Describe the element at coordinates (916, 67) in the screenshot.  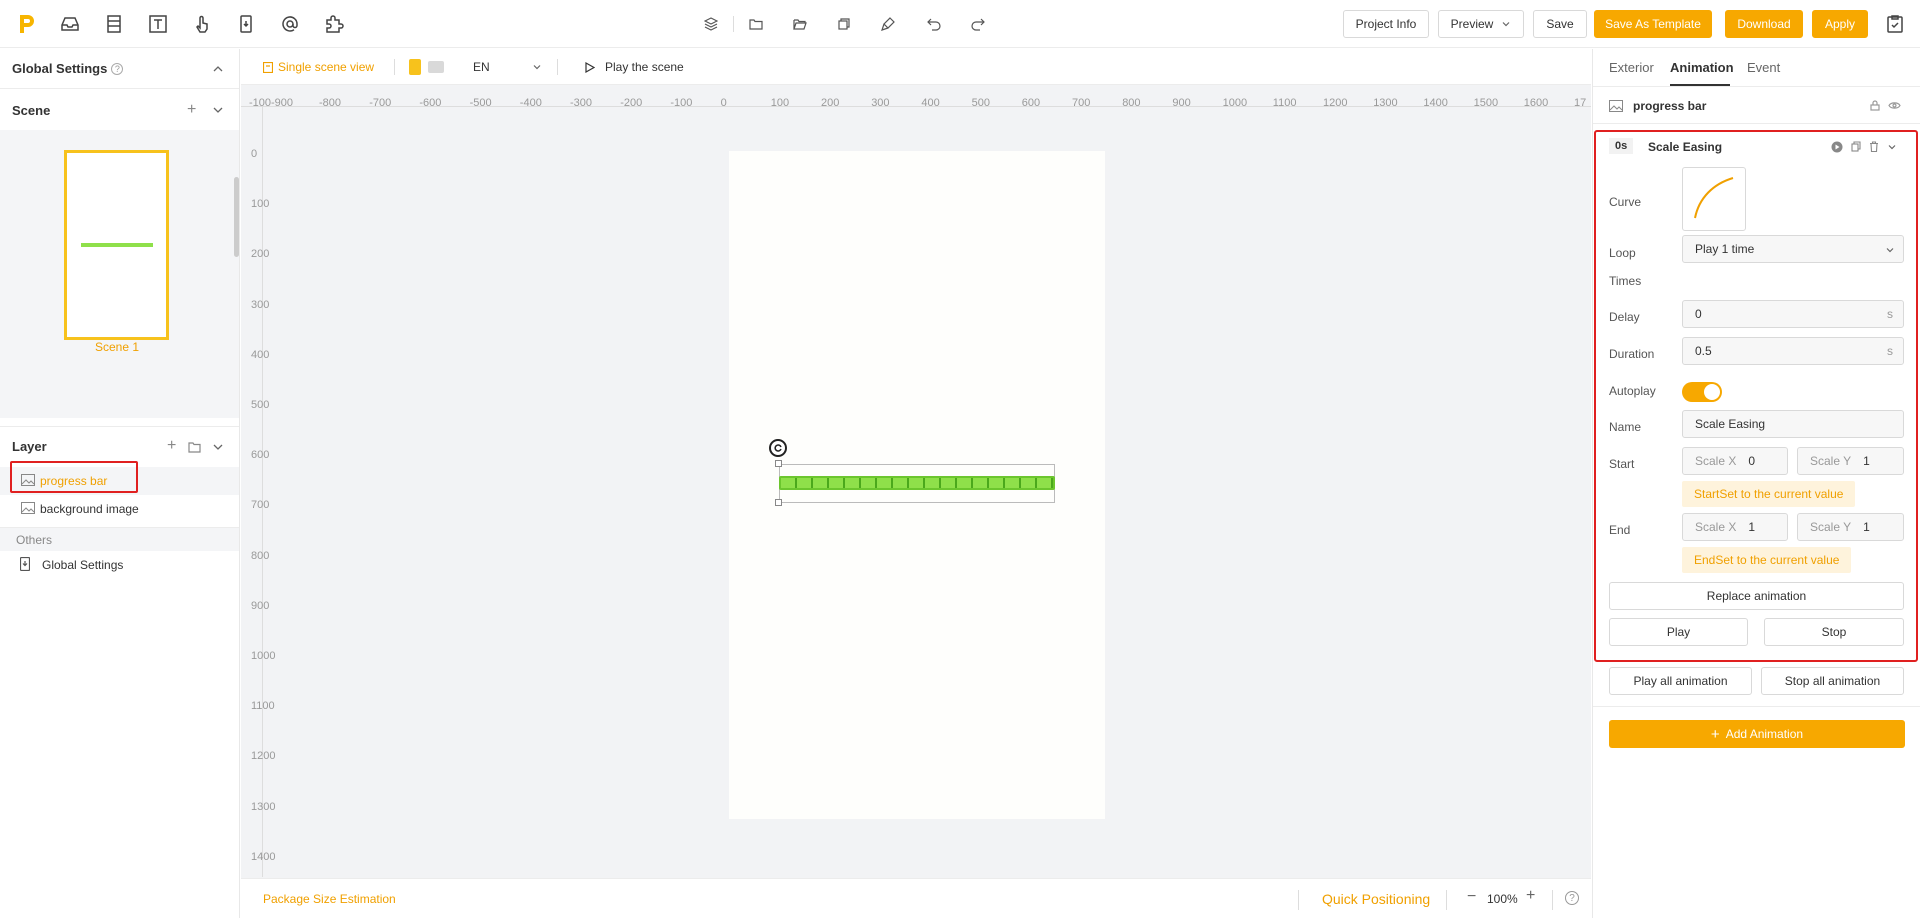
I see `canvas-toolbar: Single scene view EN Play the scene` at that location.